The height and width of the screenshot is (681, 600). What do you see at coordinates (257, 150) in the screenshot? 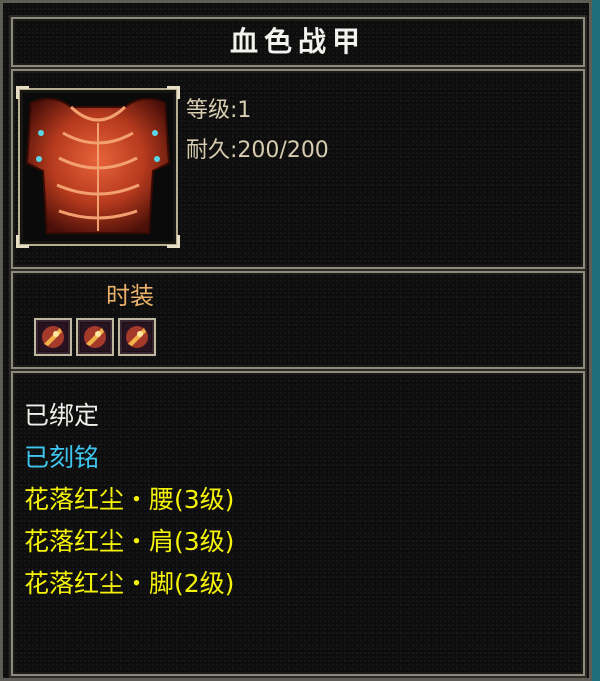
I see `item-durability: 耐久:200/200` at bounding box center [257, 150].